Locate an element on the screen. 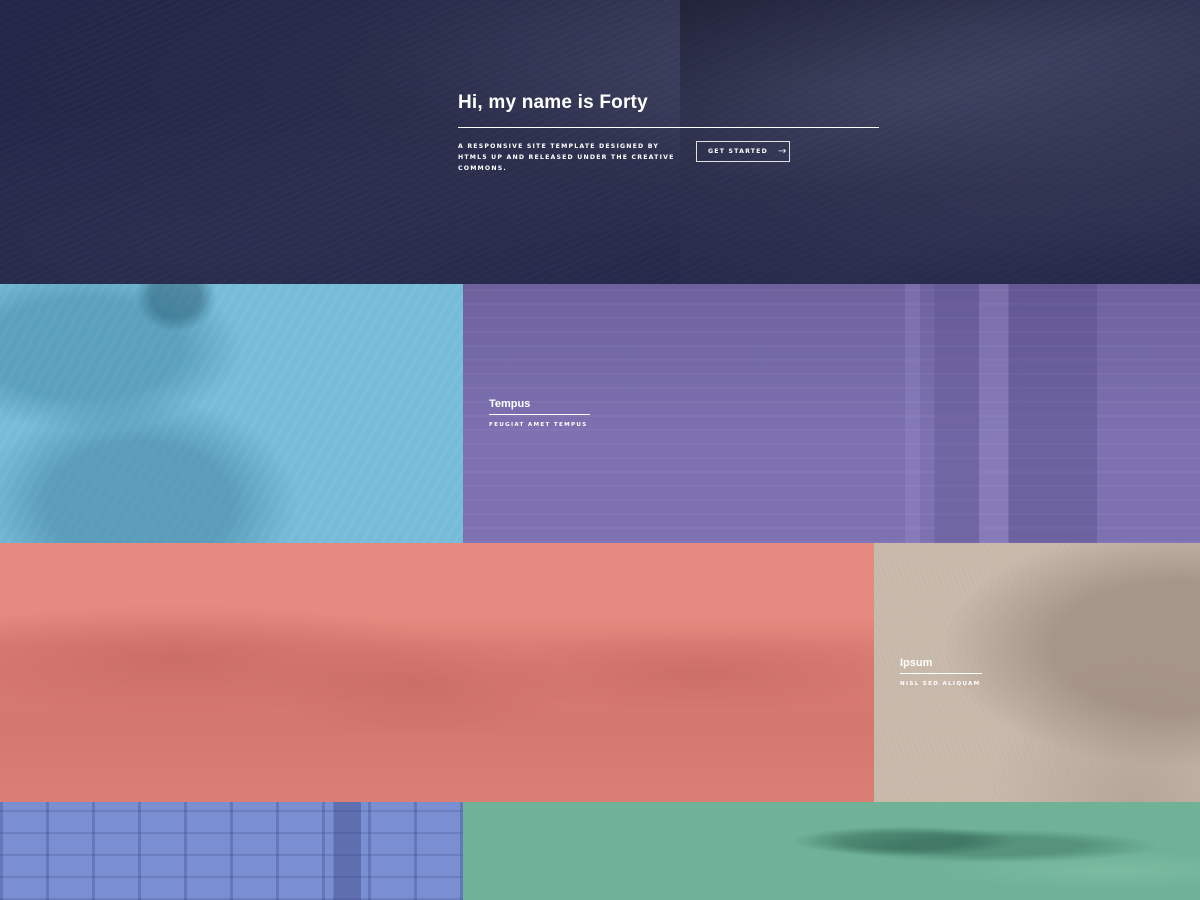  arrow-right-icon: → is located at coordinates (782, 151).